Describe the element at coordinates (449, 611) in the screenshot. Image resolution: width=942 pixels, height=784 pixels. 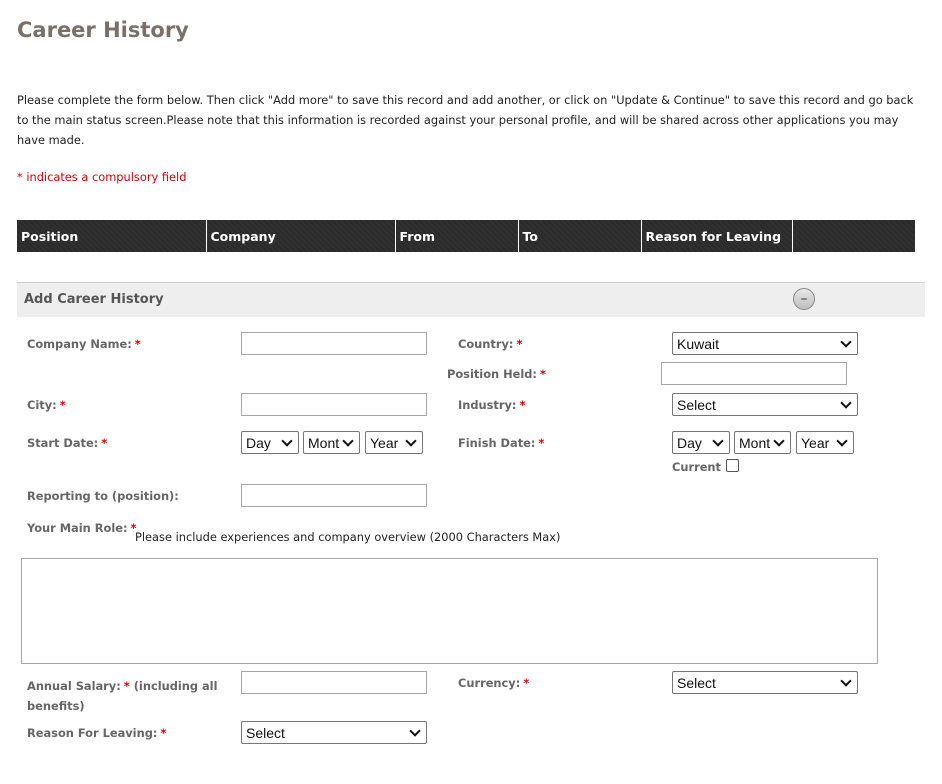
I see `main-role-textarea` at that location.